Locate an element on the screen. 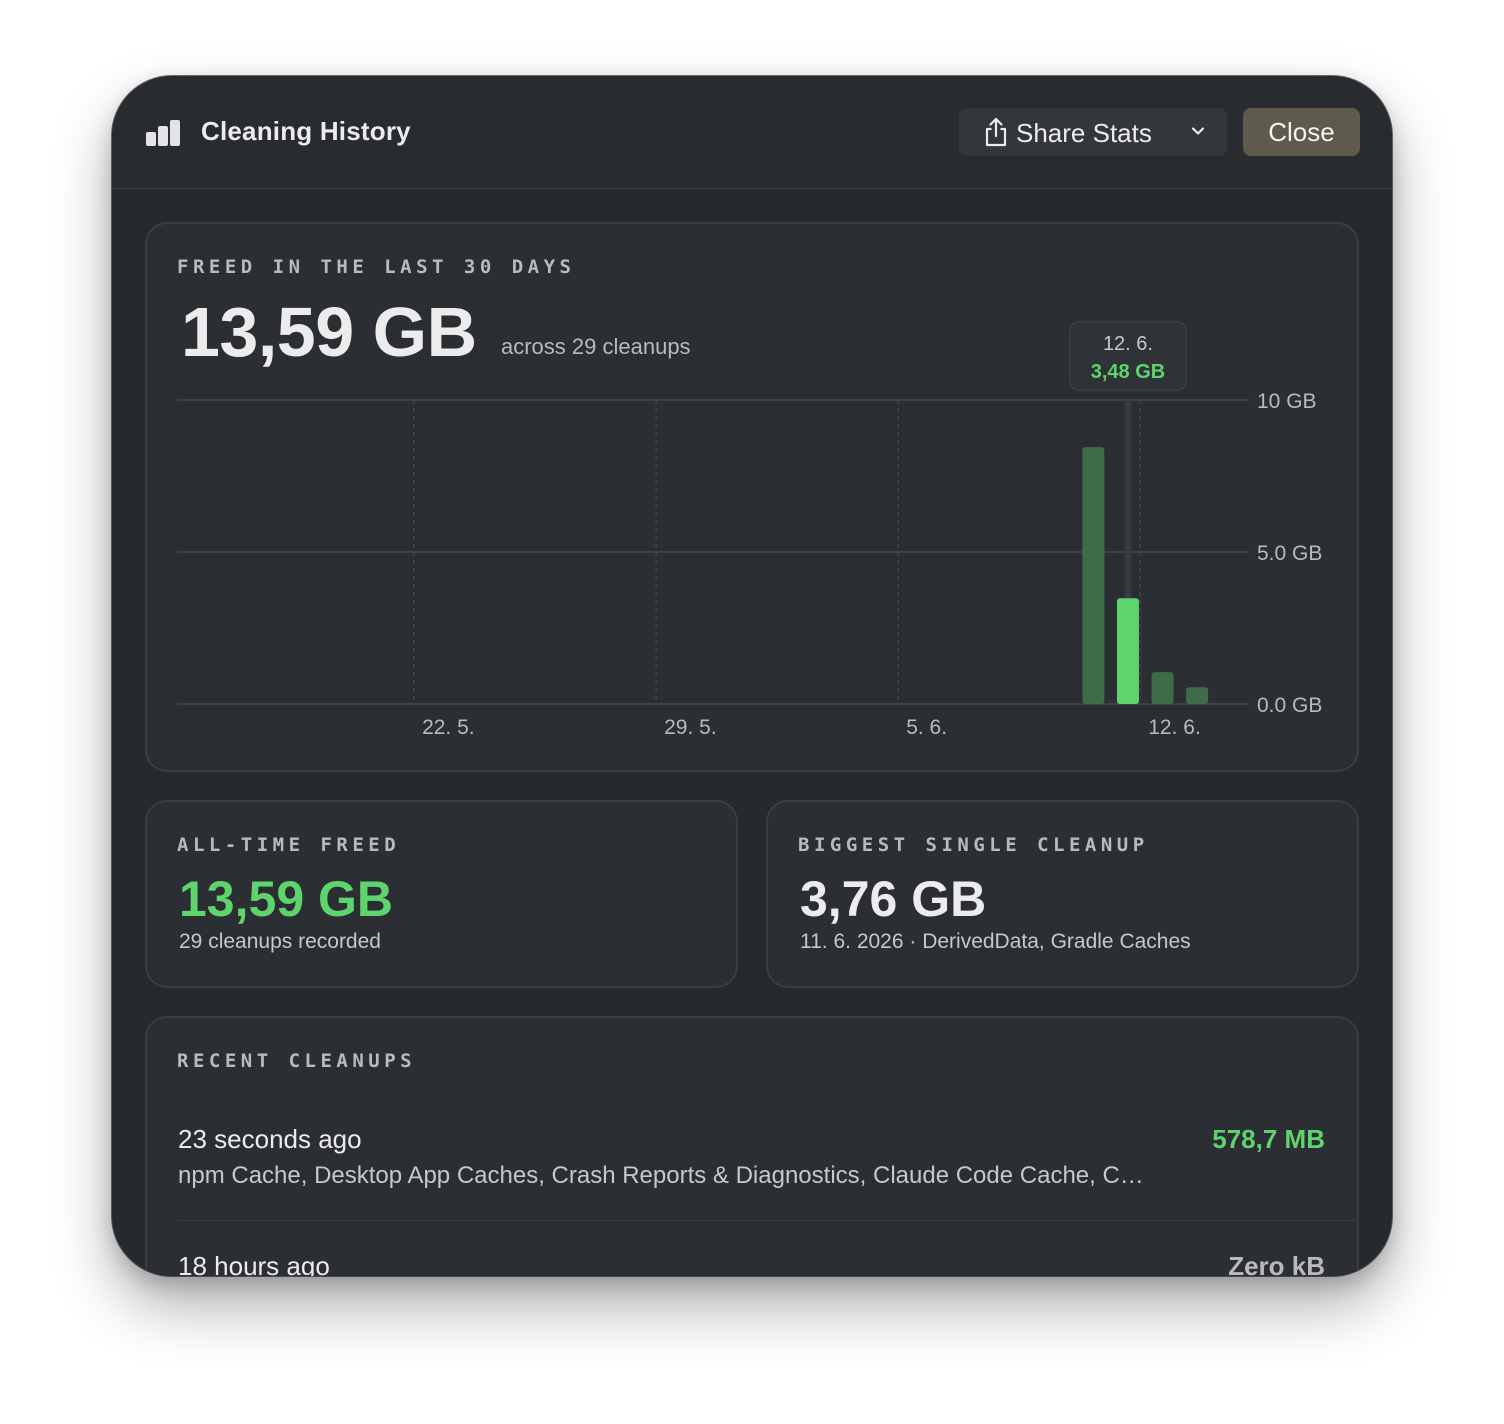 The width and height of the screenshot is (1504, 1424). all-time-subtitle: 29 cleanups recorded is located at coordinates (280, 941).